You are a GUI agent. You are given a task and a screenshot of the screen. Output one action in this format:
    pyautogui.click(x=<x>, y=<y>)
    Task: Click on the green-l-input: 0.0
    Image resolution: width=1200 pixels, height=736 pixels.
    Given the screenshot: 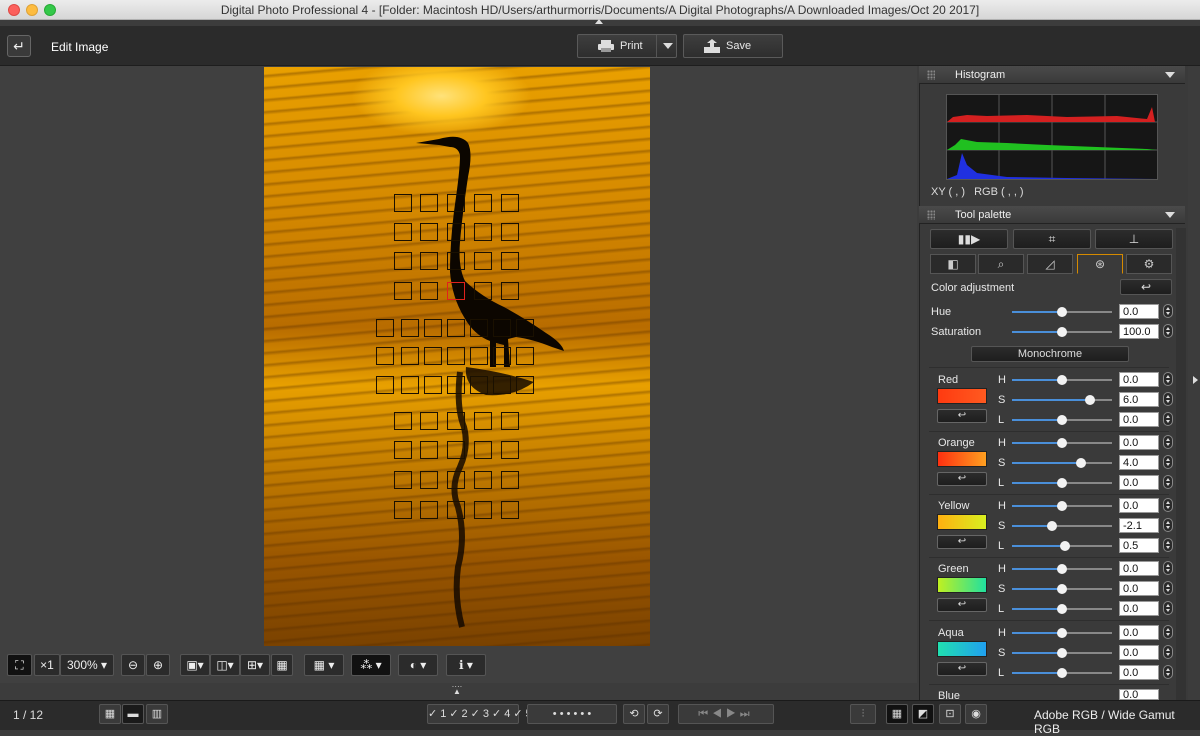 What is the action you would take?
    pyautogui.click(x=1139, y=608)
    